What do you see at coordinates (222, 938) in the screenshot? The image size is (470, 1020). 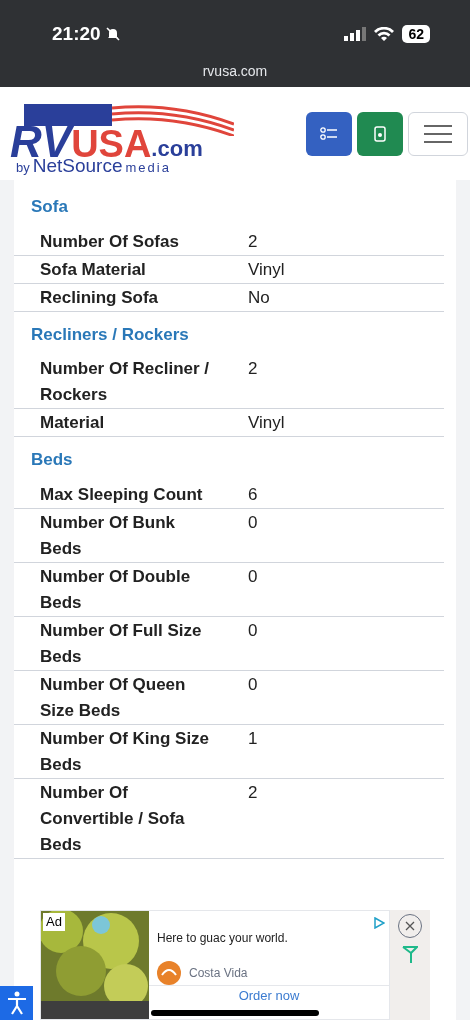 I see `ad-headline: Here to guac your world.` at bounding box center [222, 938].